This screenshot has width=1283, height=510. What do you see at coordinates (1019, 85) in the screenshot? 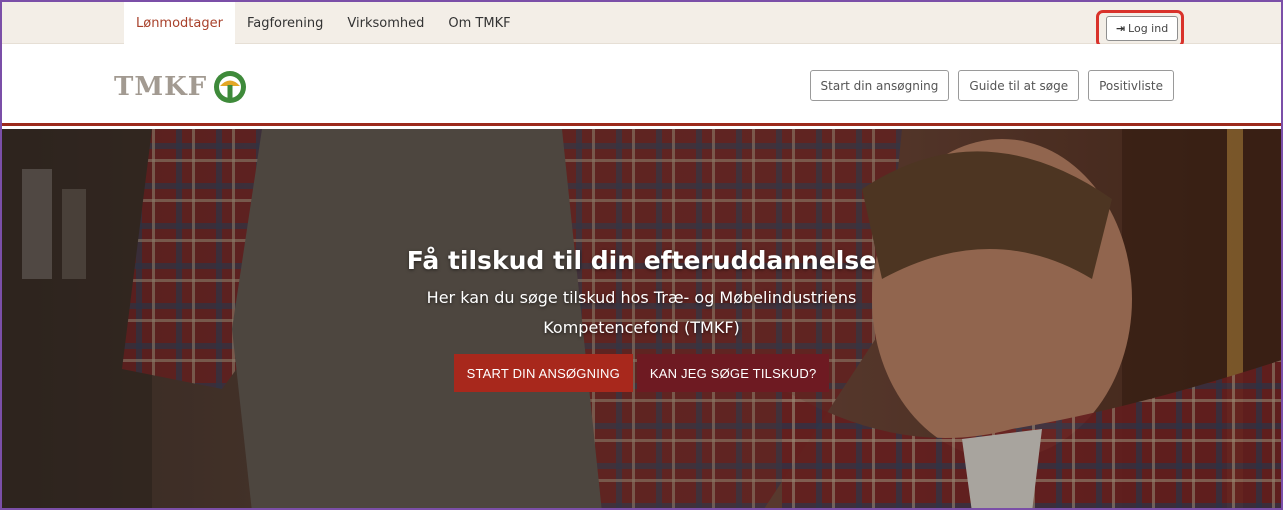
I see `guide-button: Guide til at søge` at bounding box center [1019, 85].